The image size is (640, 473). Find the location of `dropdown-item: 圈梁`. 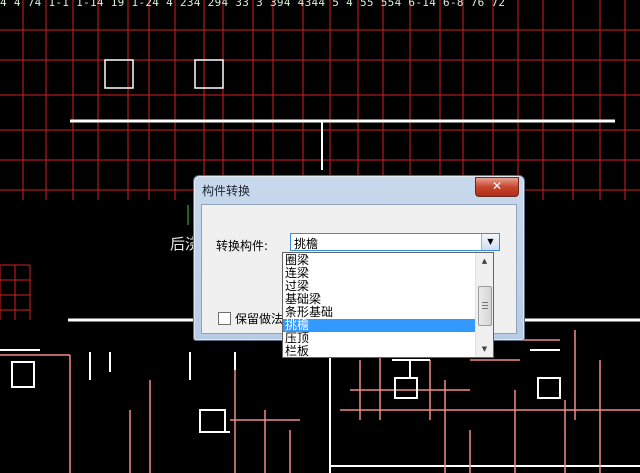

dropdown-item: 圈梁 is located at coordinates (380, 260).